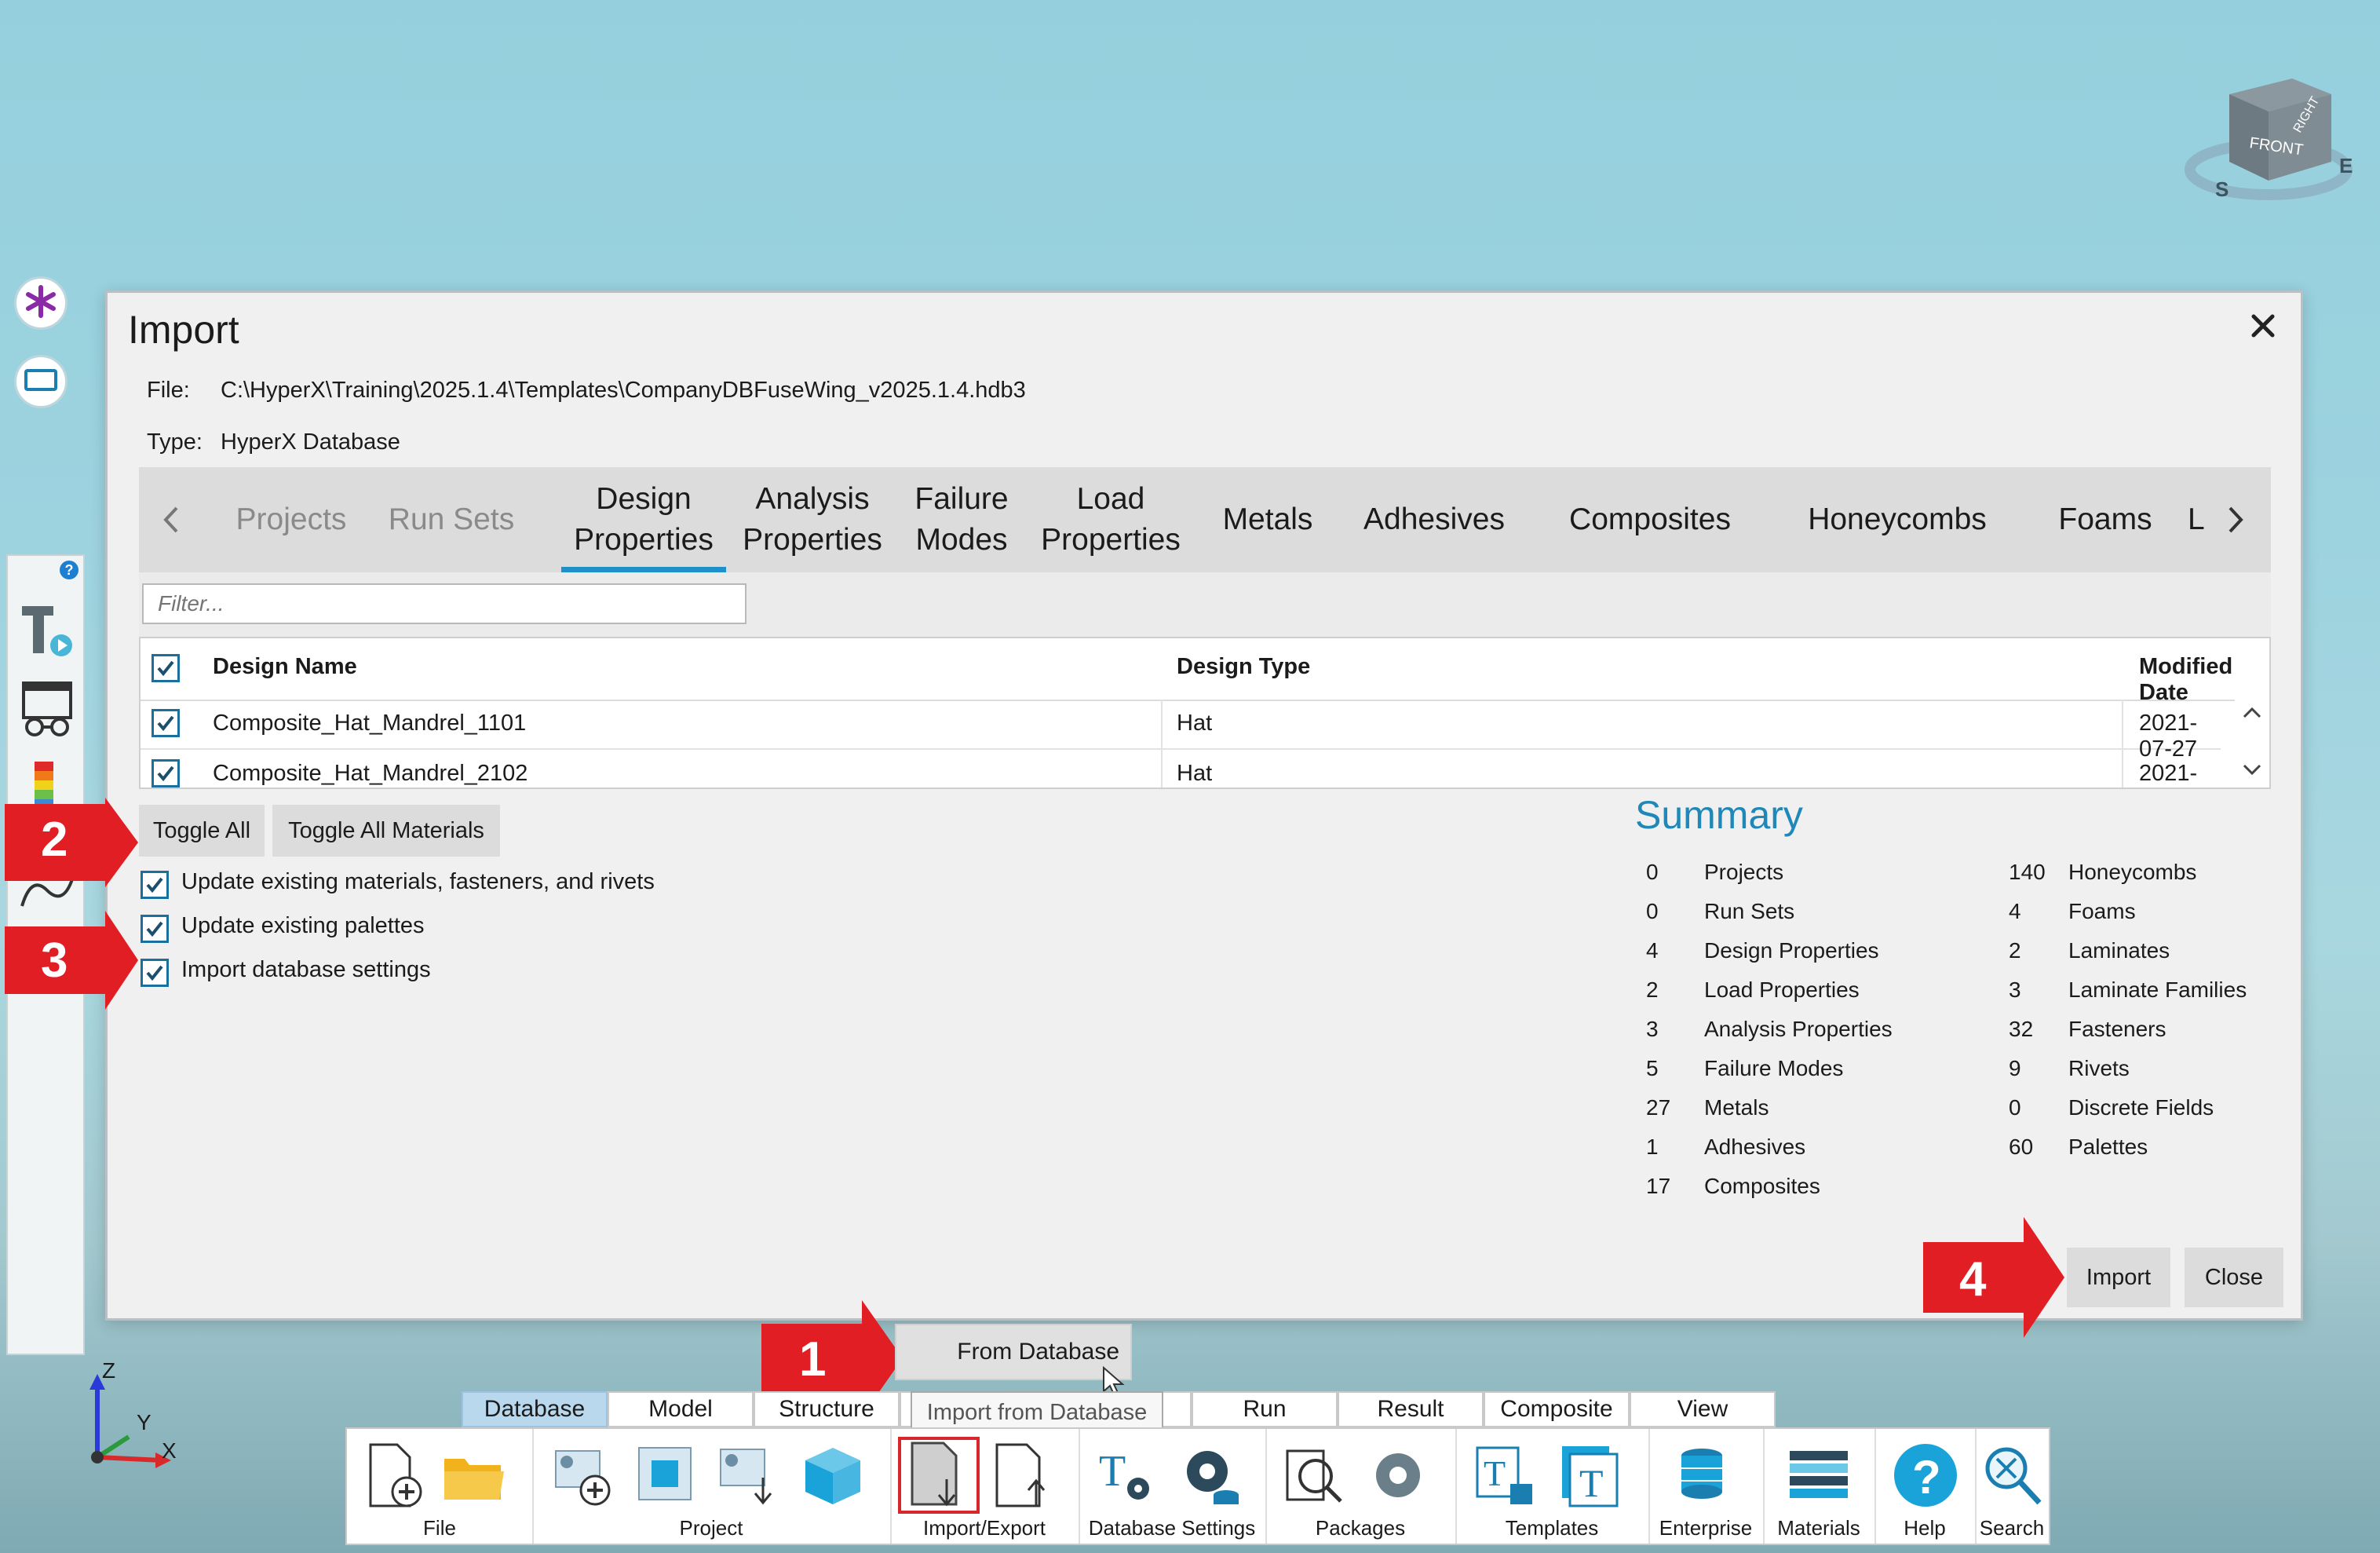 This screenshot has width=2380, height=1553. I want to click on ribbon-tab-result: Result, so click(1411, 1409).